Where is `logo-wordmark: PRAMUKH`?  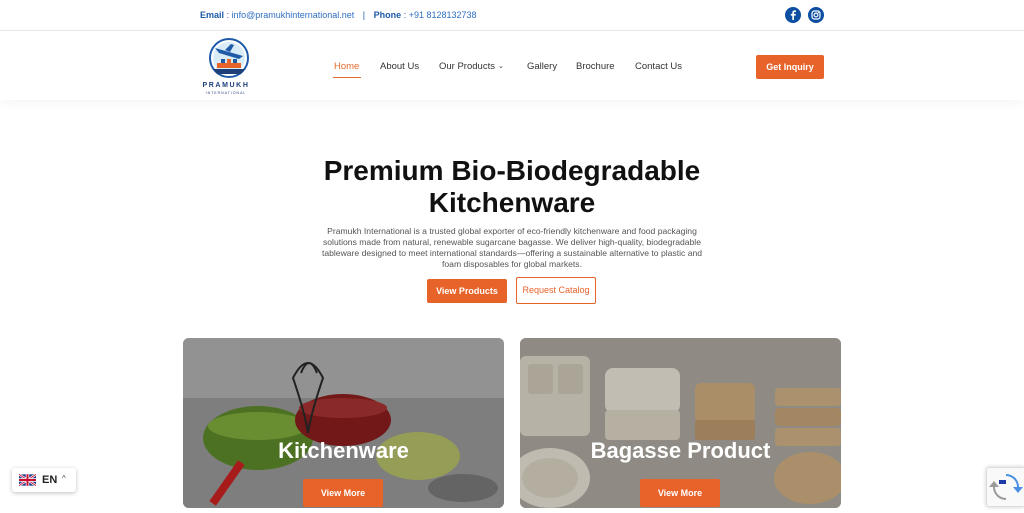
logo-wordmark: PRAMUKH is located at coordinates (226, 85).